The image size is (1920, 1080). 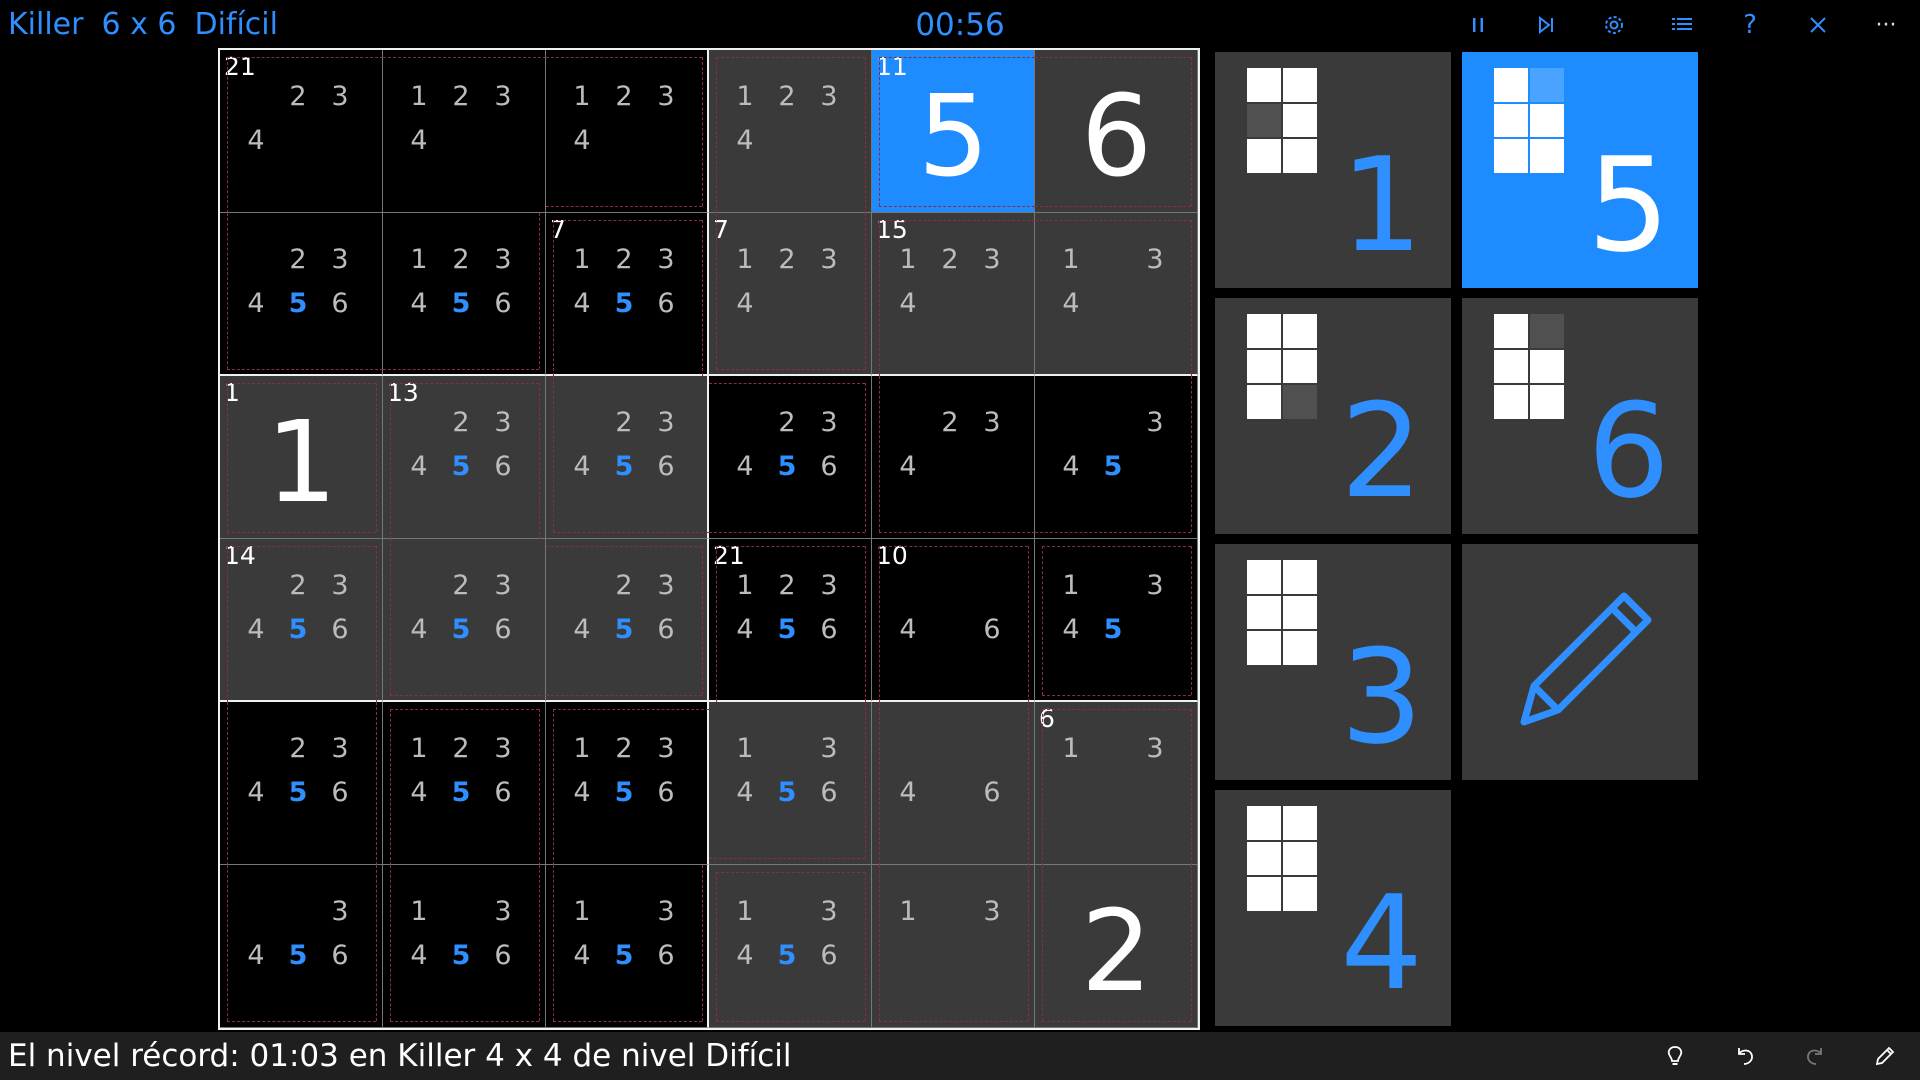 I want to click on game-name: Killer, so click(x=46, y=24).